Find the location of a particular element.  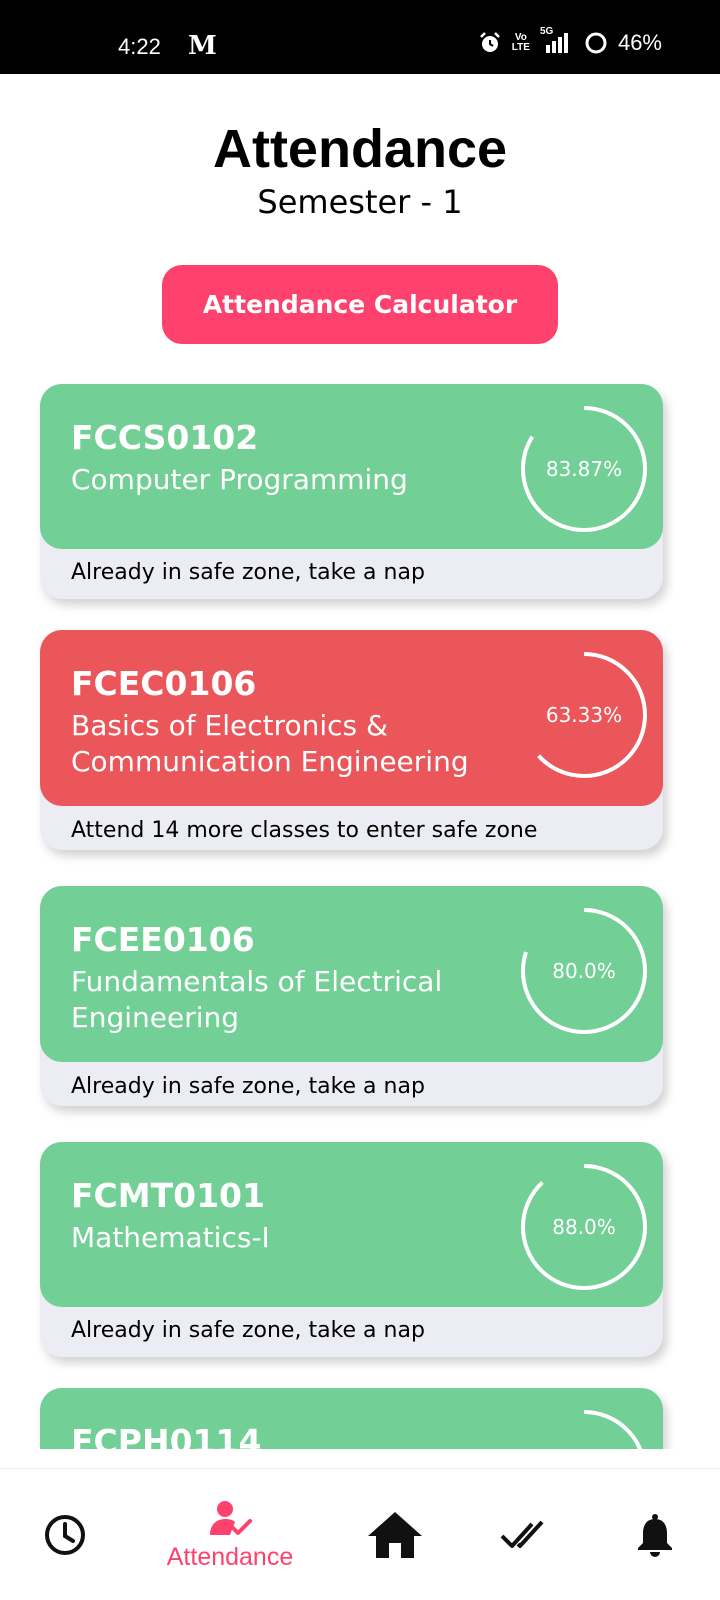

course-card-header: FCPH0114 is located at coordinates (351, 1418).